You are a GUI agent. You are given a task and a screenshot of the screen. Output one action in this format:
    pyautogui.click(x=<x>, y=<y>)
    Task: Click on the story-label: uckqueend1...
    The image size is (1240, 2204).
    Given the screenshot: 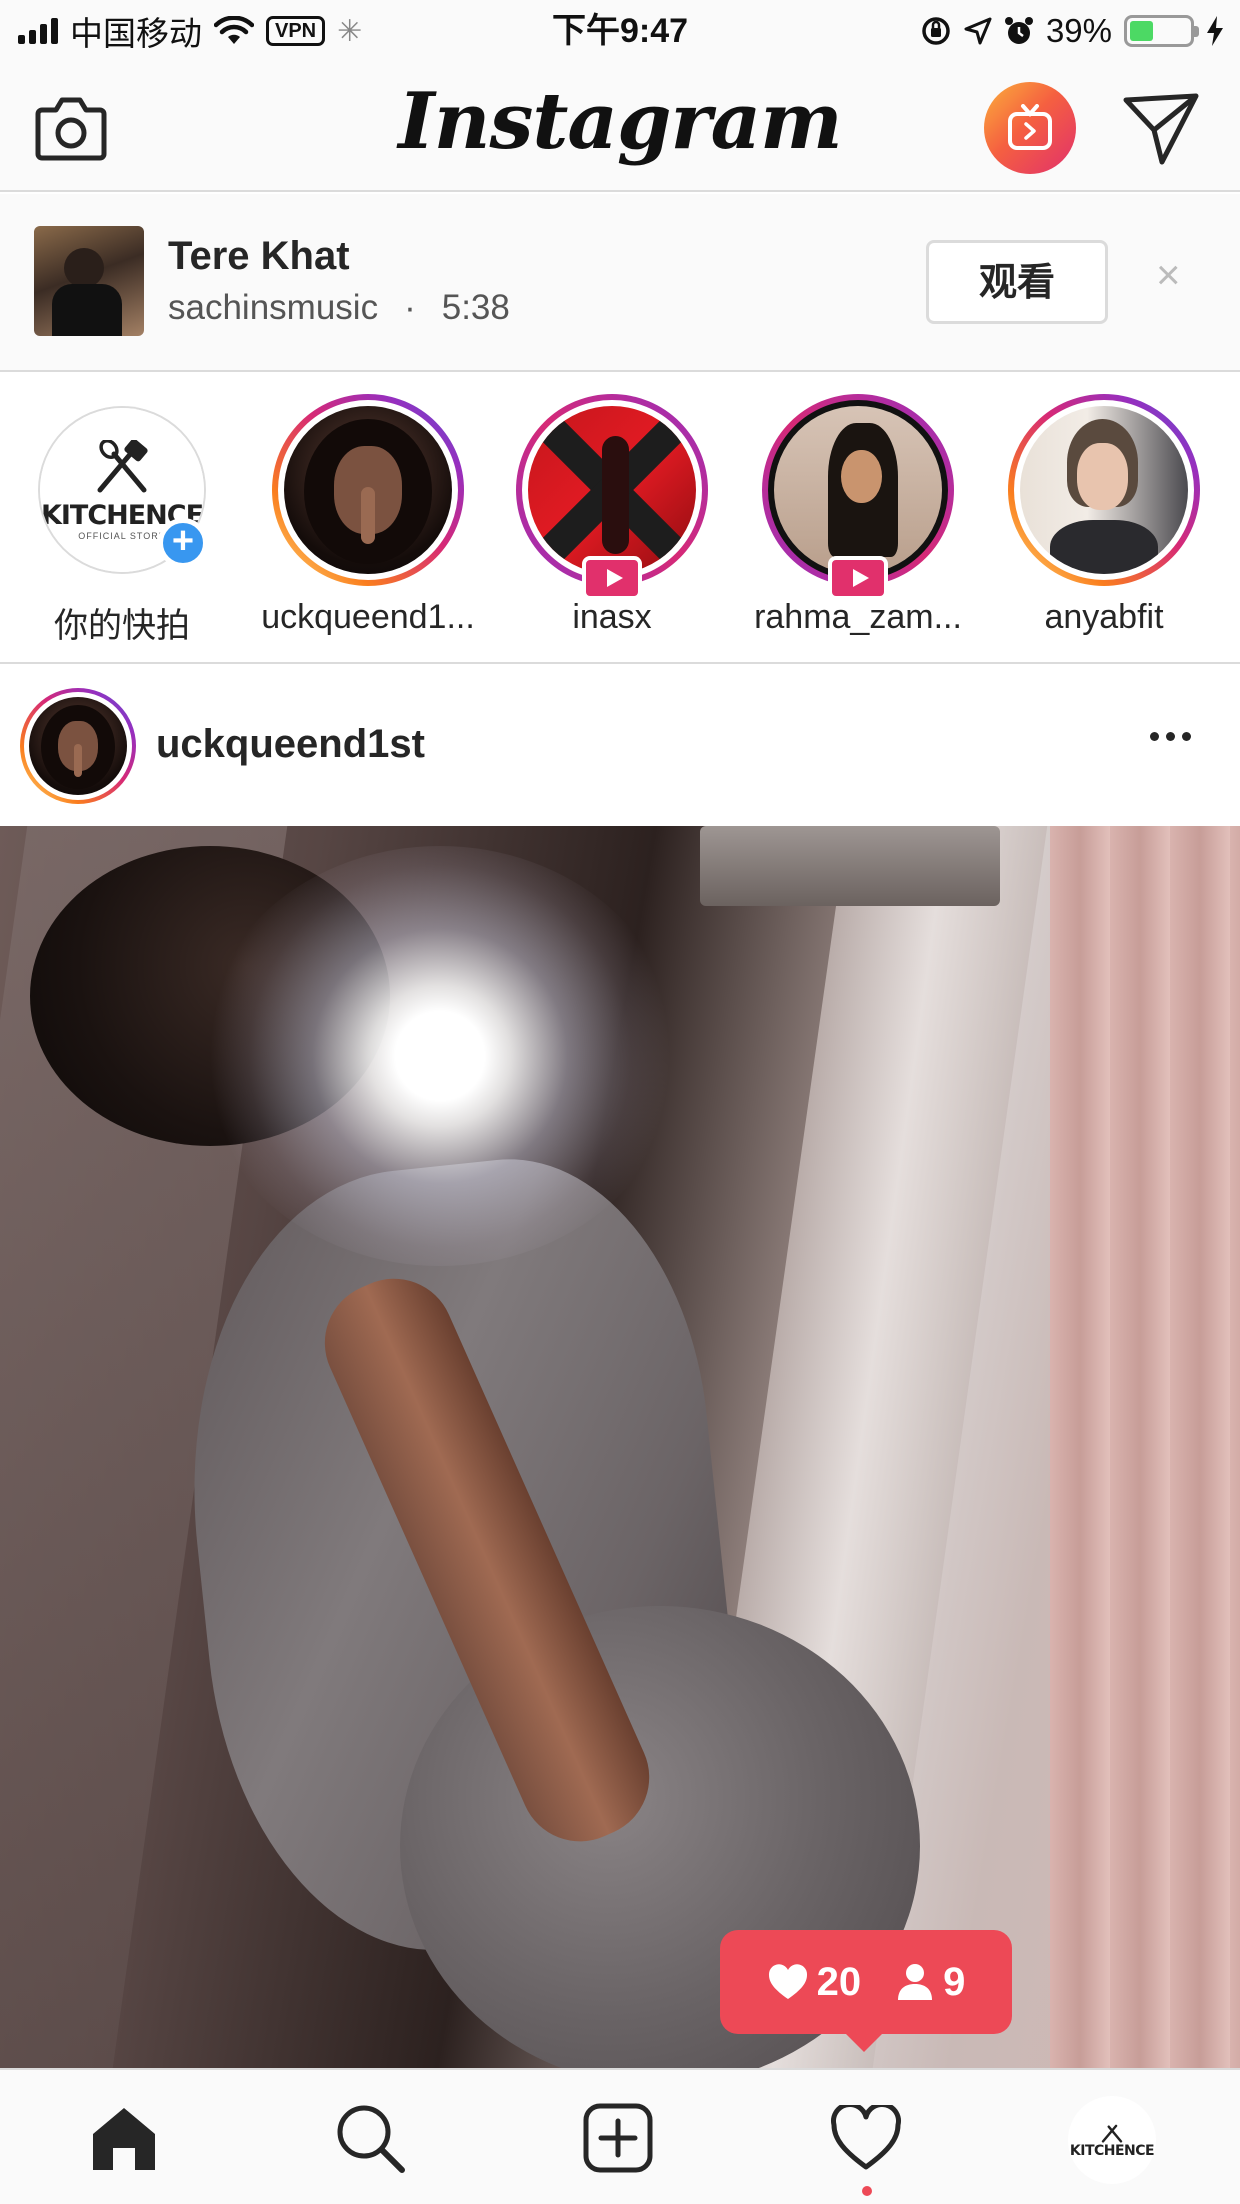 What is the action you would take?
    pyautogui.click(x=368, y=617)
    